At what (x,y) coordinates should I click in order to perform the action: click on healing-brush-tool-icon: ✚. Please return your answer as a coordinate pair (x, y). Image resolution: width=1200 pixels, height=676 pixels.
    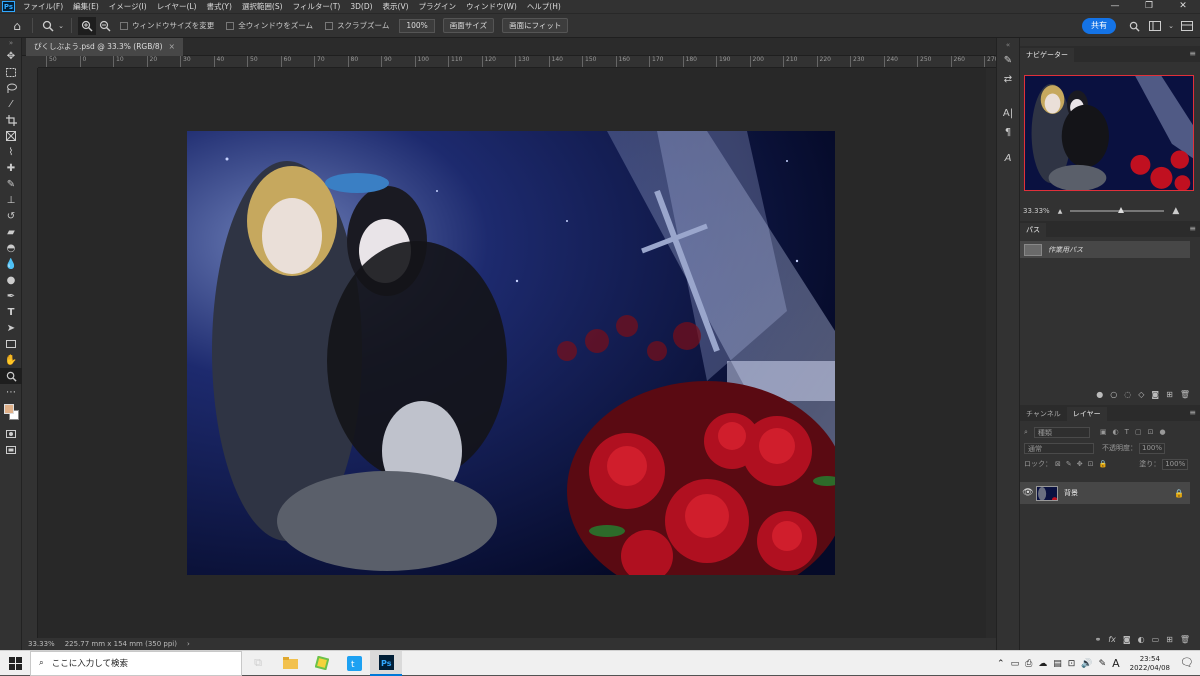
    Looking at the image, I should click on (11, 168).